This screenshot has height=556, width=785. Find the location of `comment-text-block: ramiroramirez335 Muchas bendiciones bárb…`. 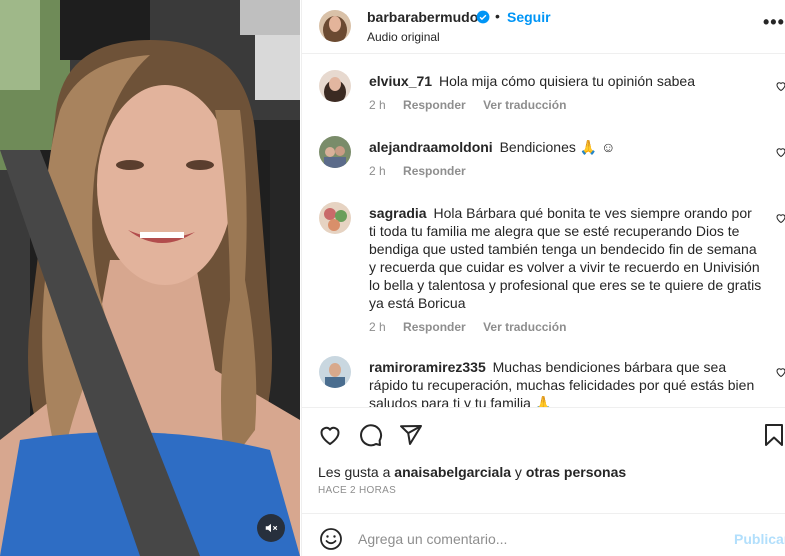

comment-text-block: ramiroramirez335 Muchas bendiciones bárb… is located at coordinates (565, 382).